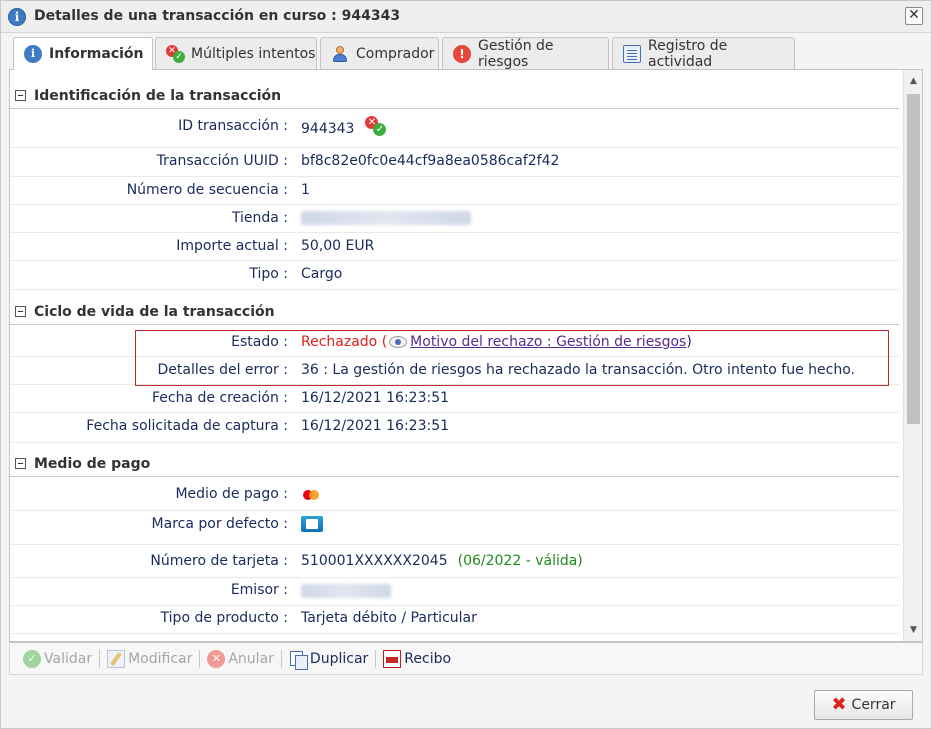 The image size is (932, 729). Describe the element at coordinates (430, 161) in the screenshot. I see `row-value: bf8c82e0fc0e44cf9a8ea0586caf2f42` at that location.